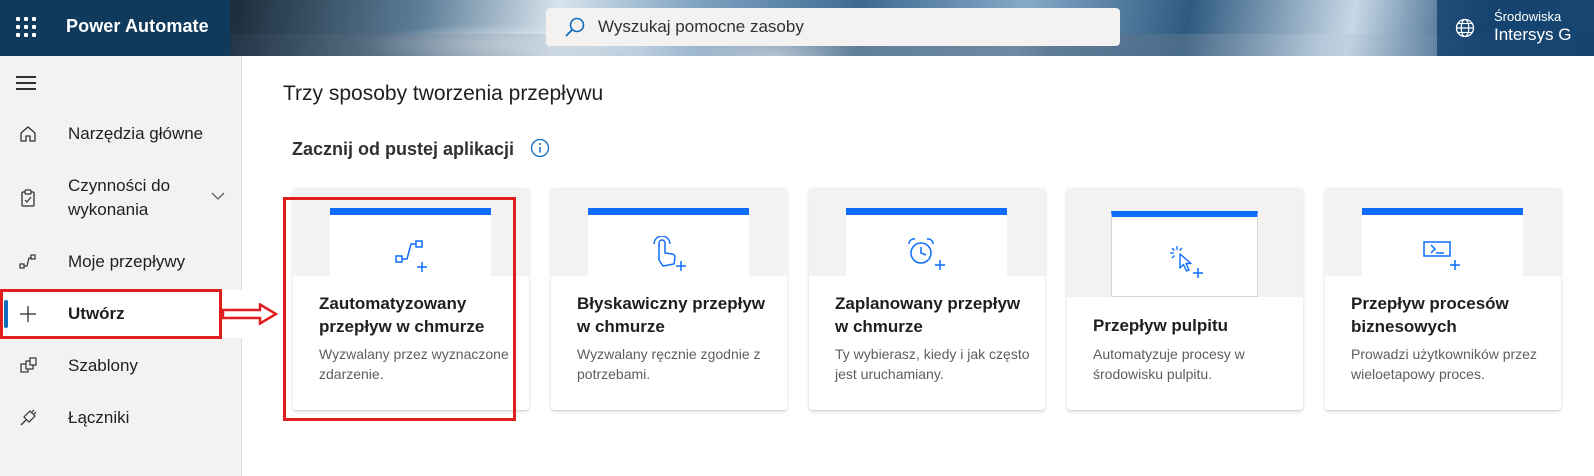  I want to click on sidebar-item-label: Moje przepływy, so click(127, 261).